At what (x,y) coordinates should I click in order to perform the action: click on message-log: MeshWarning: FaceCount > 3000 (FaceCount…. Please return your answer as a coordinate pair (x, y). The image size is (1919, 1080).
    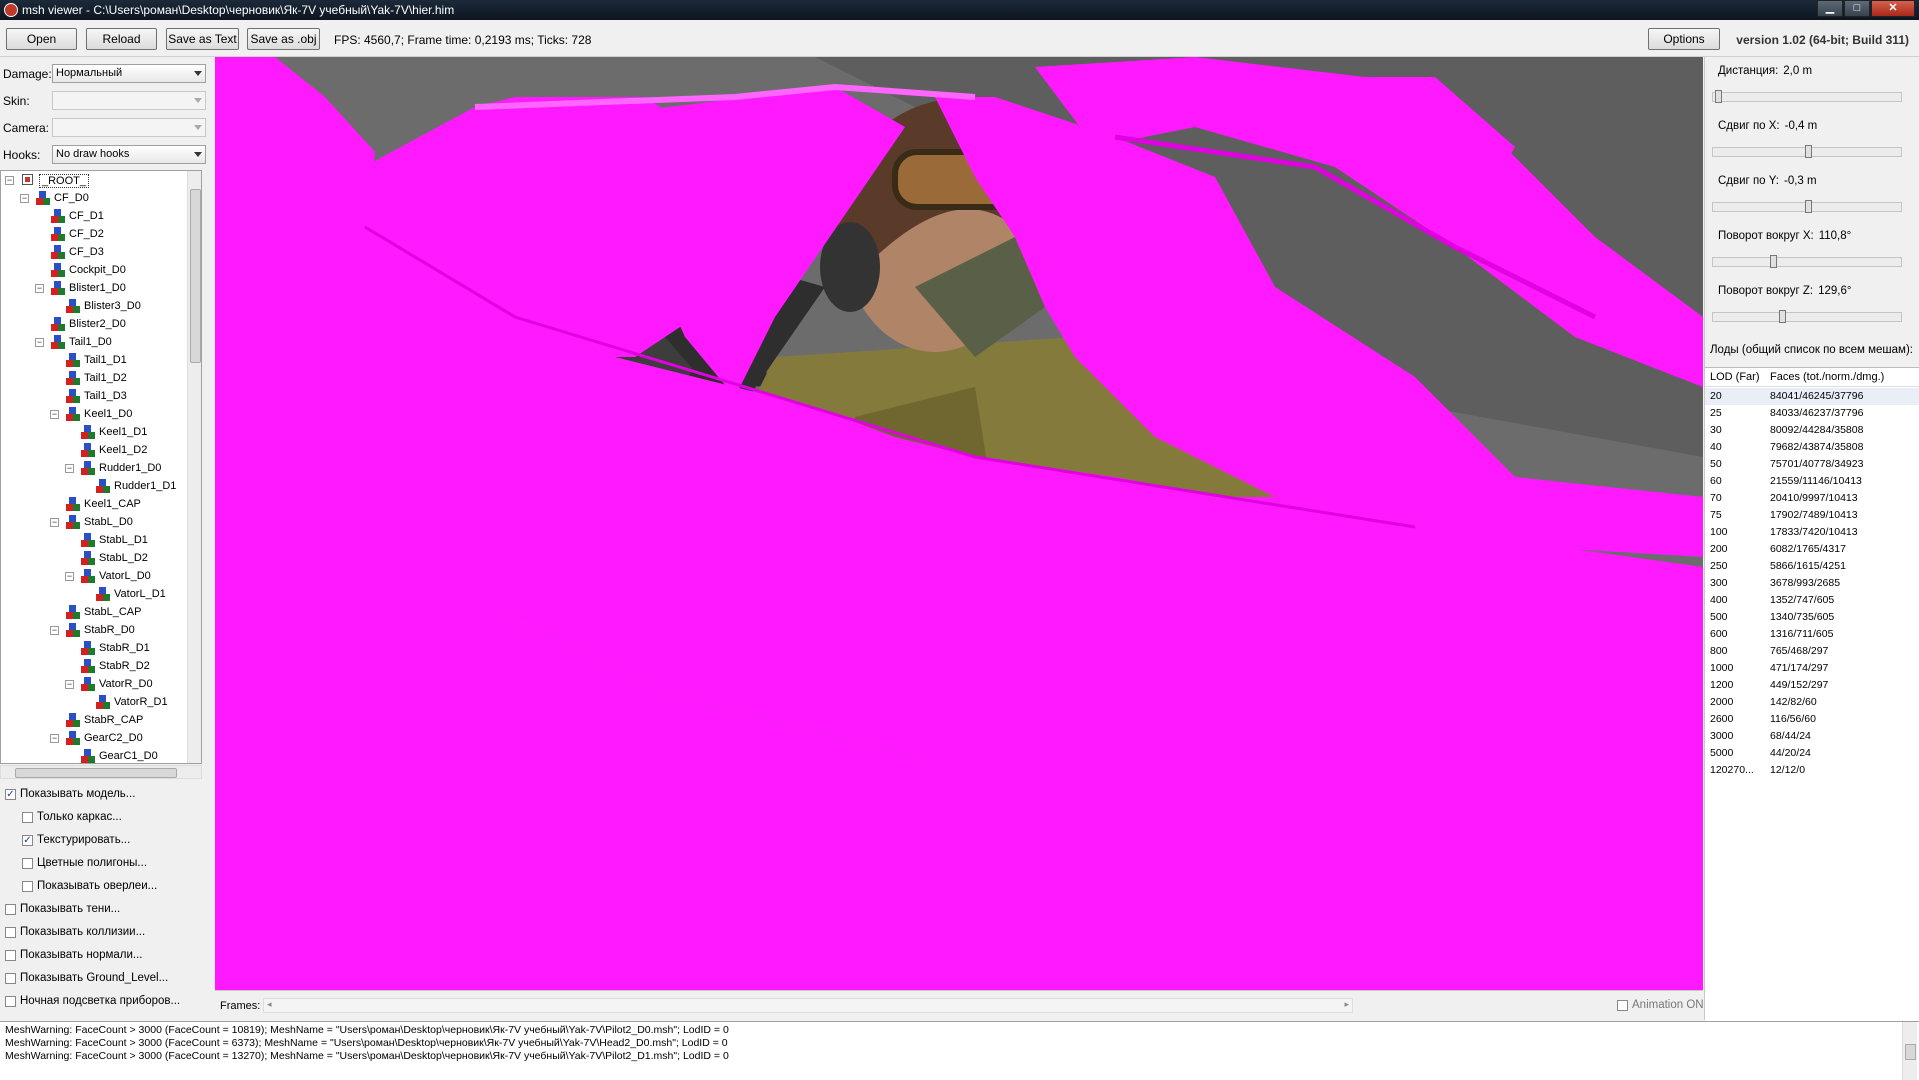
    Looking at the image, I should click on (959, 1050).